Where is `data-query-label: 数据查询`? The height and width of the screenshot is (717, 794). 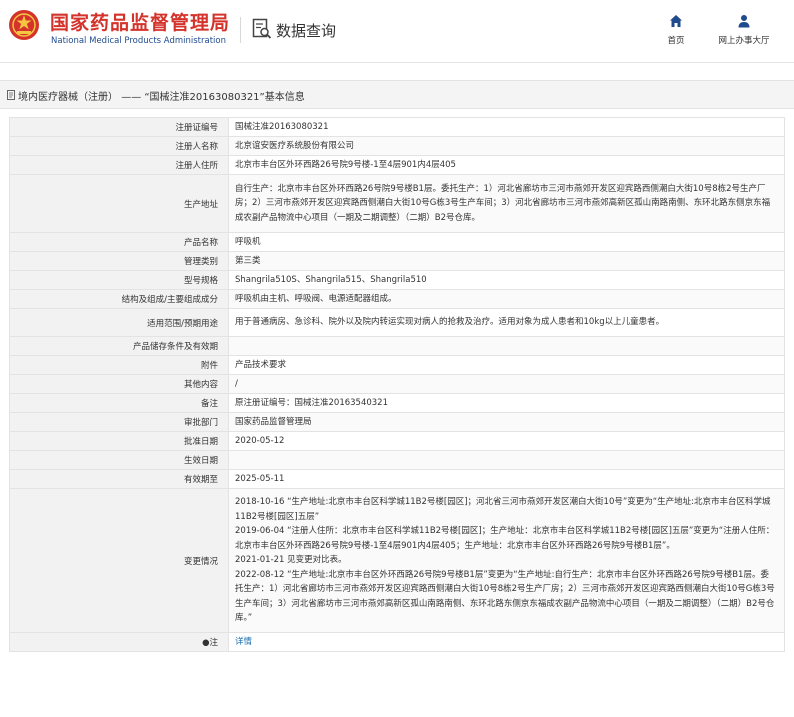
data-query-label: 数据查询 is located at coordinates (306, 31).